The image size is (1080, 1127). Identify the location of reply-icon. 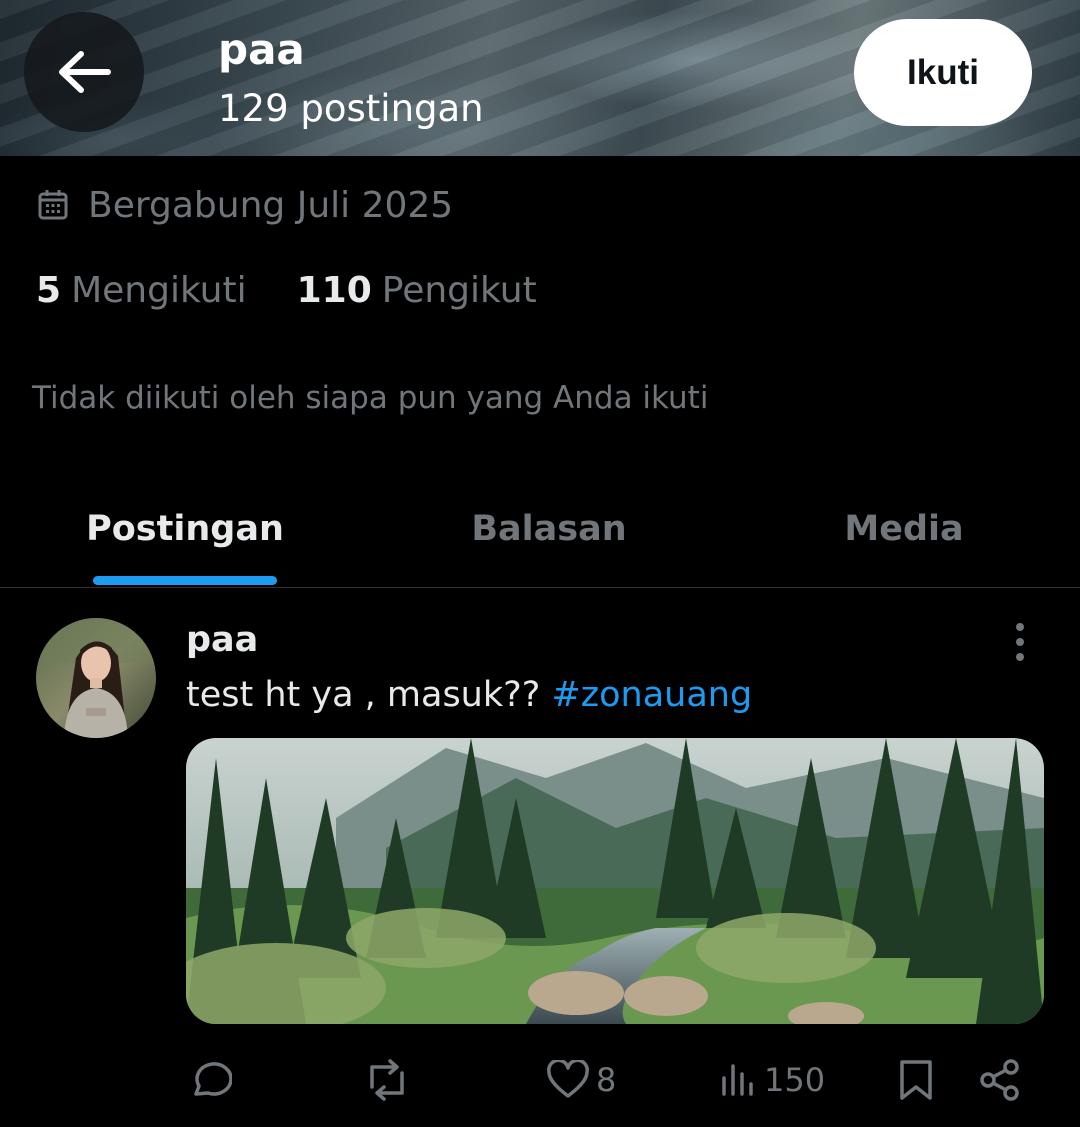
(213, 1079).